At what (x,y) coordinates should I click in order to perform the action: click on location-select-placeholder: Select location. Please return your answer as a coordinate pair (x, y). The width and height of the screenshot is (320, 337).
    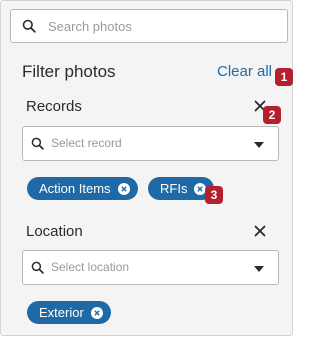
    Looking at the image, I should click on (90, 267).